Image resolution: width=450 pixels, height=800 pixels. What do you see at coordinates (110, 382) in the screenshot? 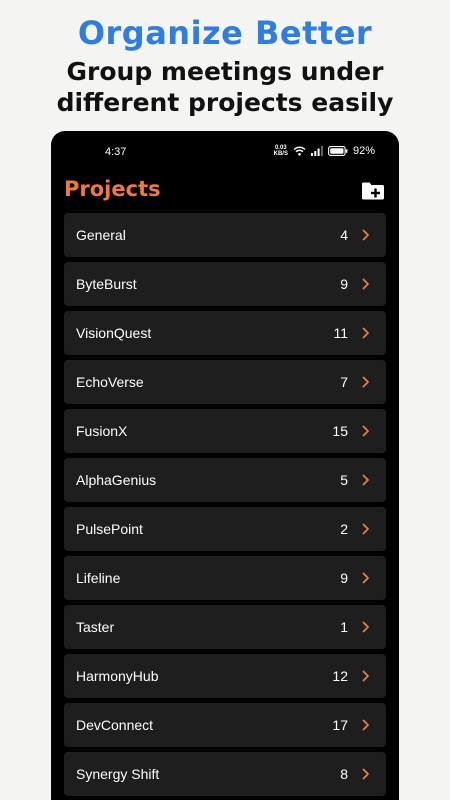
I see `project-name: EchoVerse` at bounding box center [110, 382].